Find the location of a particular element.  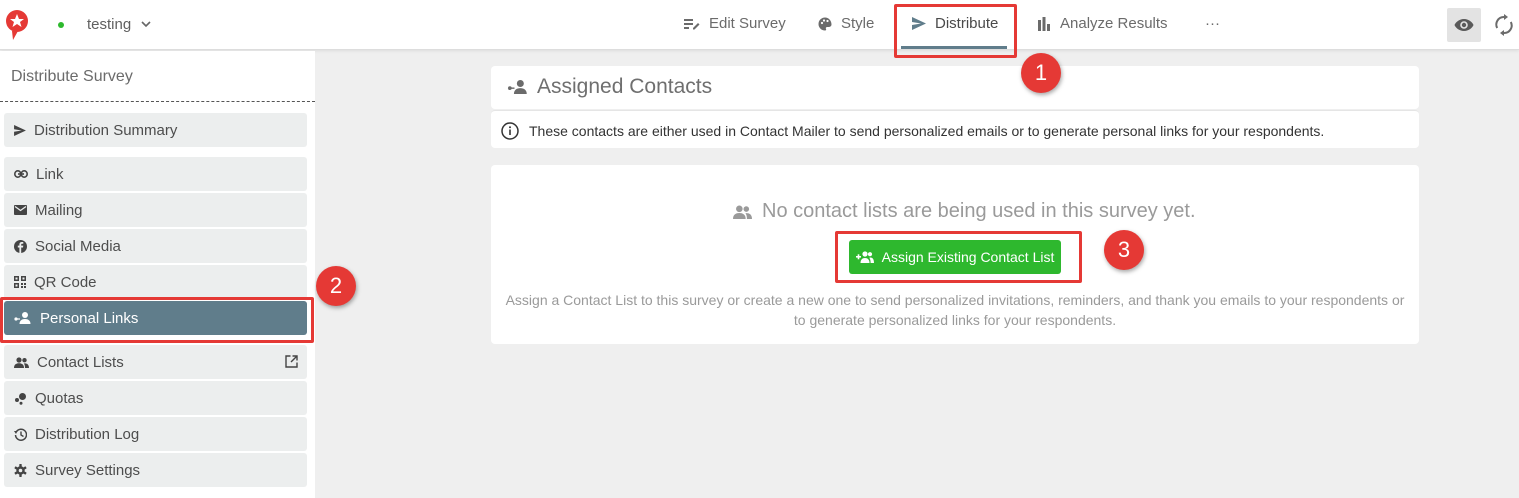

sidebar-title: Distribute Survey is located at coordinates (72, 76).